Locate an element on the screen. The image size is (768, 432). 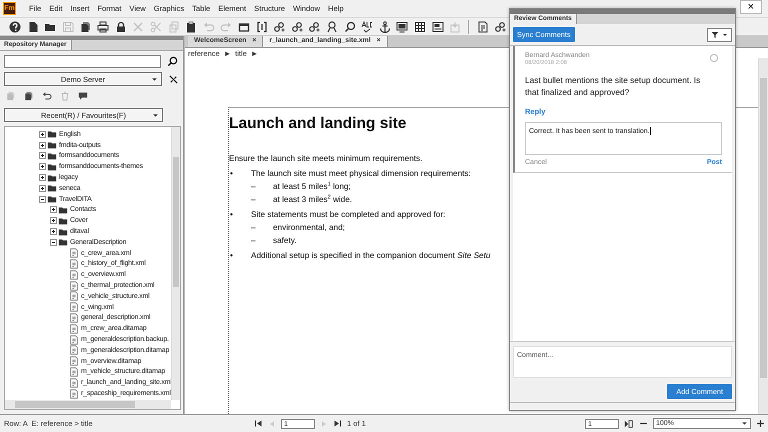
report-icon is located at coordinates (482, 26).